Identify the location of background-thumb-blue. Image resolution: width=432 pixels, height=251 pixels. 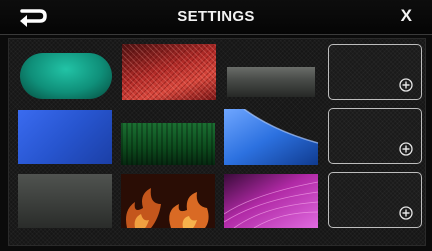
(65, 137).